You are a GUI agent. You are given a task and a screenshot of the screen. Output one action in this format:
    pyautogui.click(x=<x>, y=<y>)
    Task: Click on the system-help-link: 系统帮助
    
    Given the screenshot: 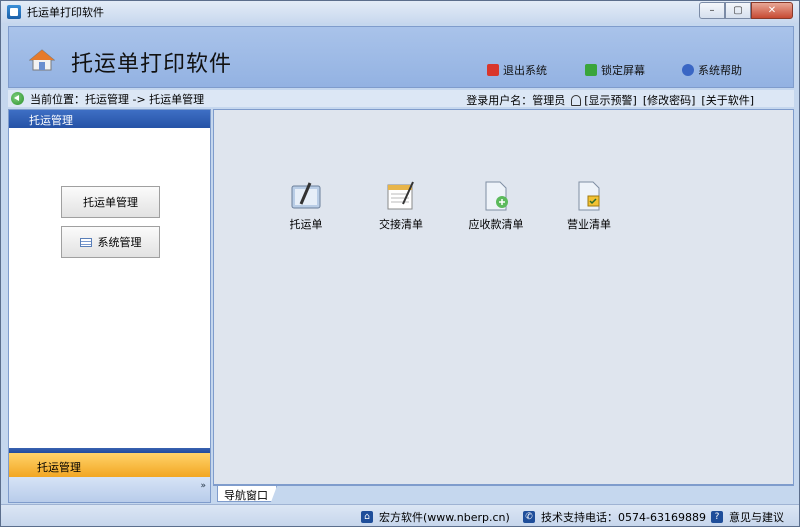 What is the action you would take?
    pyautogui.click(x=712, y=70)
    